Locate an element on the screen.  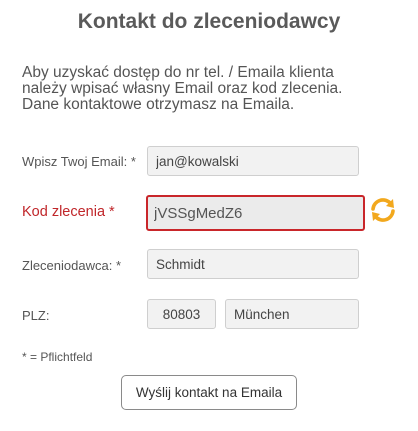
page-title: Kontakt do zleceniodawcy is located at coordinates (209, 21).